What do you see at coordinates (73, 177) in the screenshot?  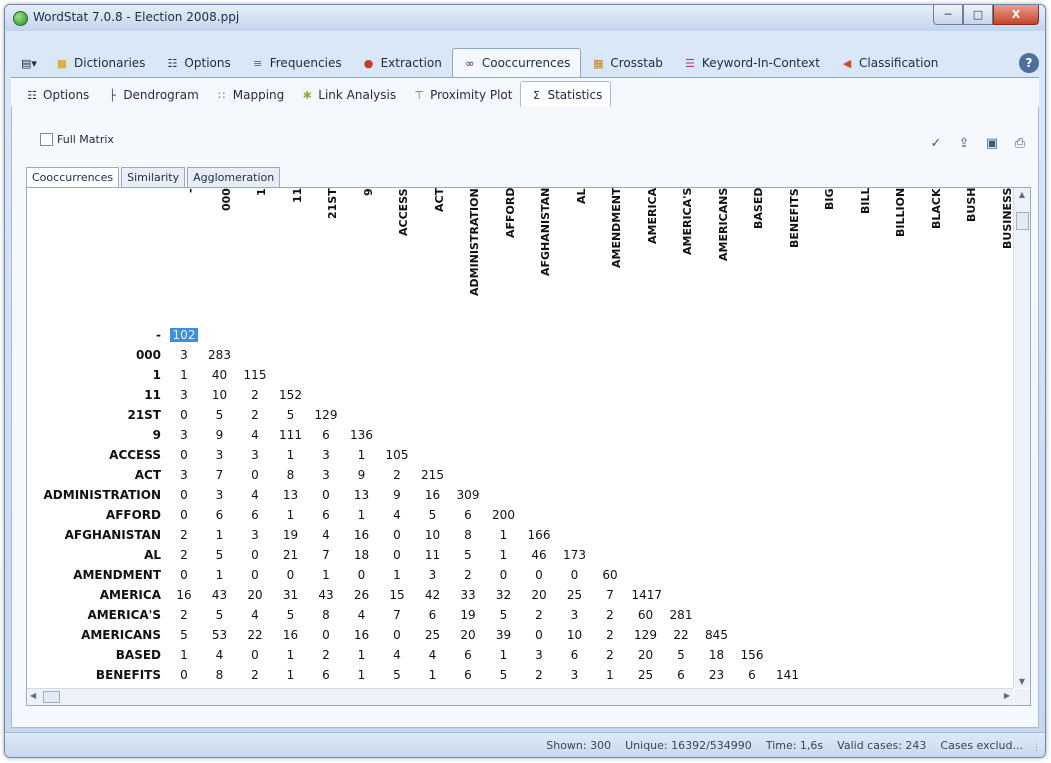 I see `stat-tab-cooccurrences: Cooccurrences` at bounding box center [73, 177].